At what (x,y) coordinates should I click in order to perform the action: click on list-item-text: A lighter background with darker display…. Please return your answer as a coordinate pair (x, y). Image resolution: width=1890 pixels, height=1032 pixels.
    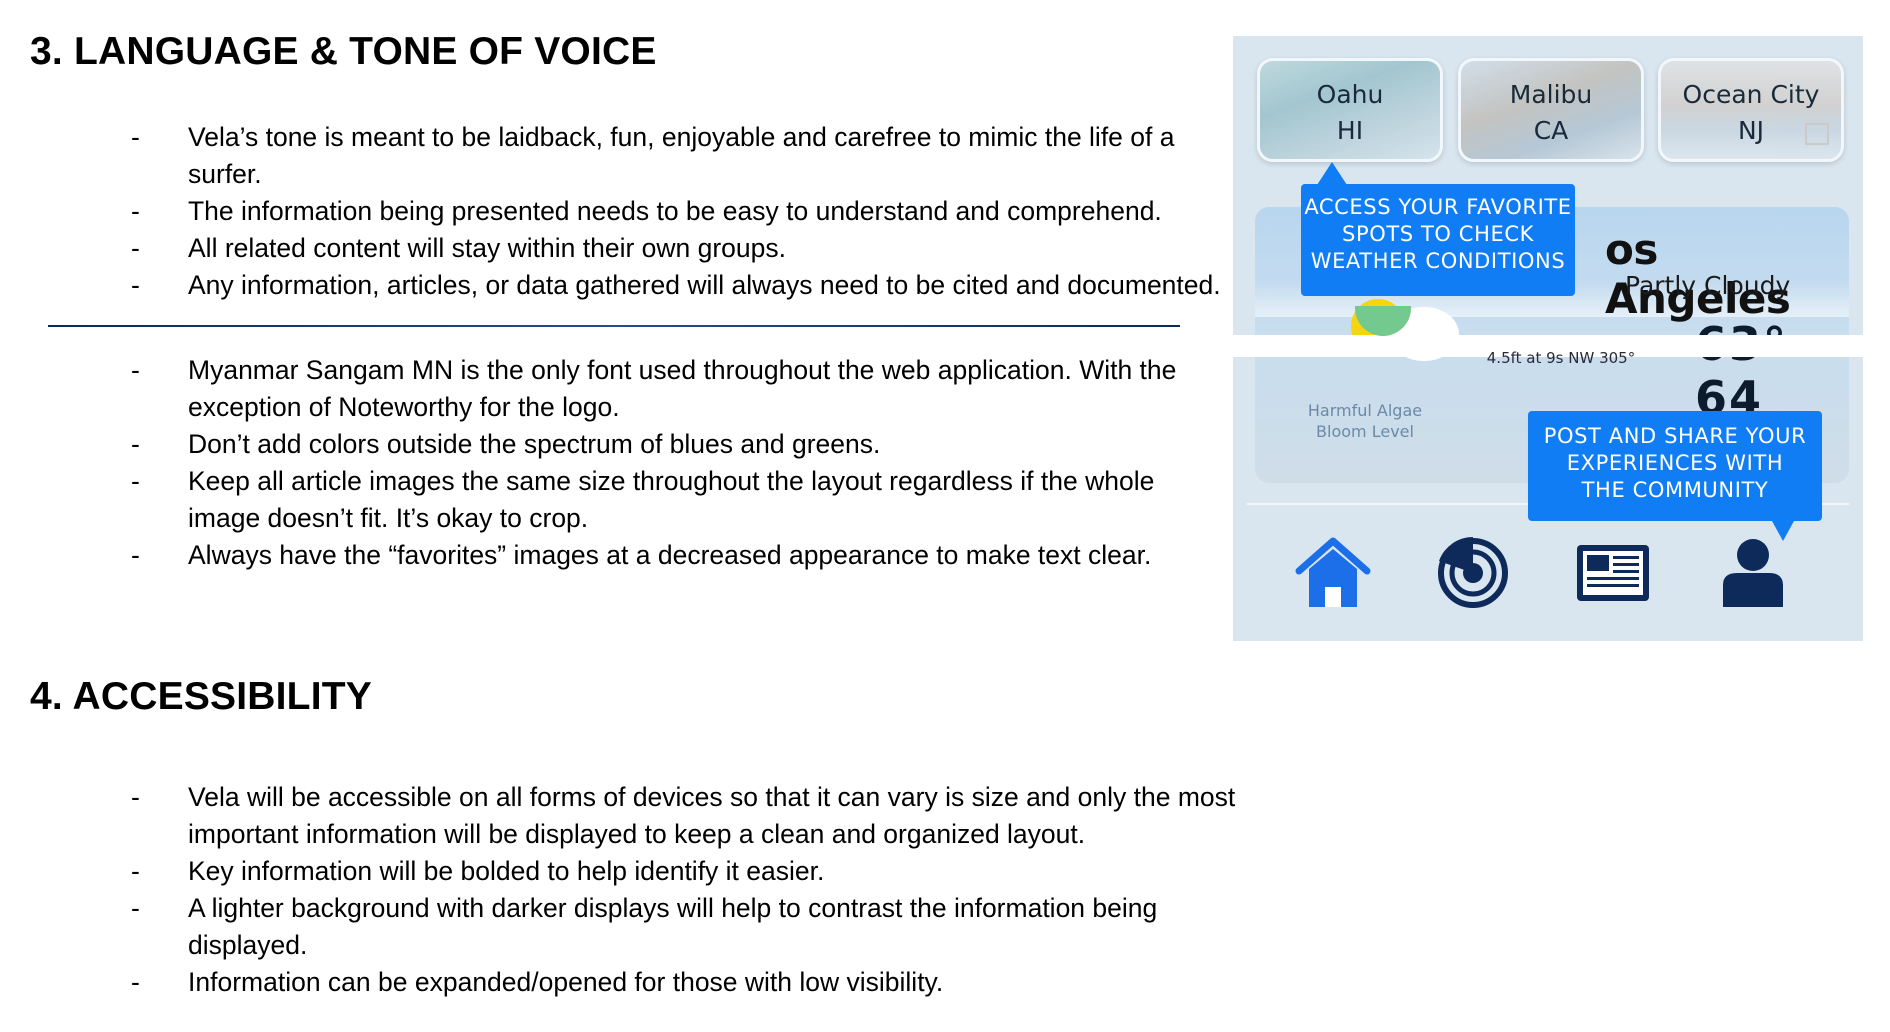
    Looking at the image, I should click on (673, 908).